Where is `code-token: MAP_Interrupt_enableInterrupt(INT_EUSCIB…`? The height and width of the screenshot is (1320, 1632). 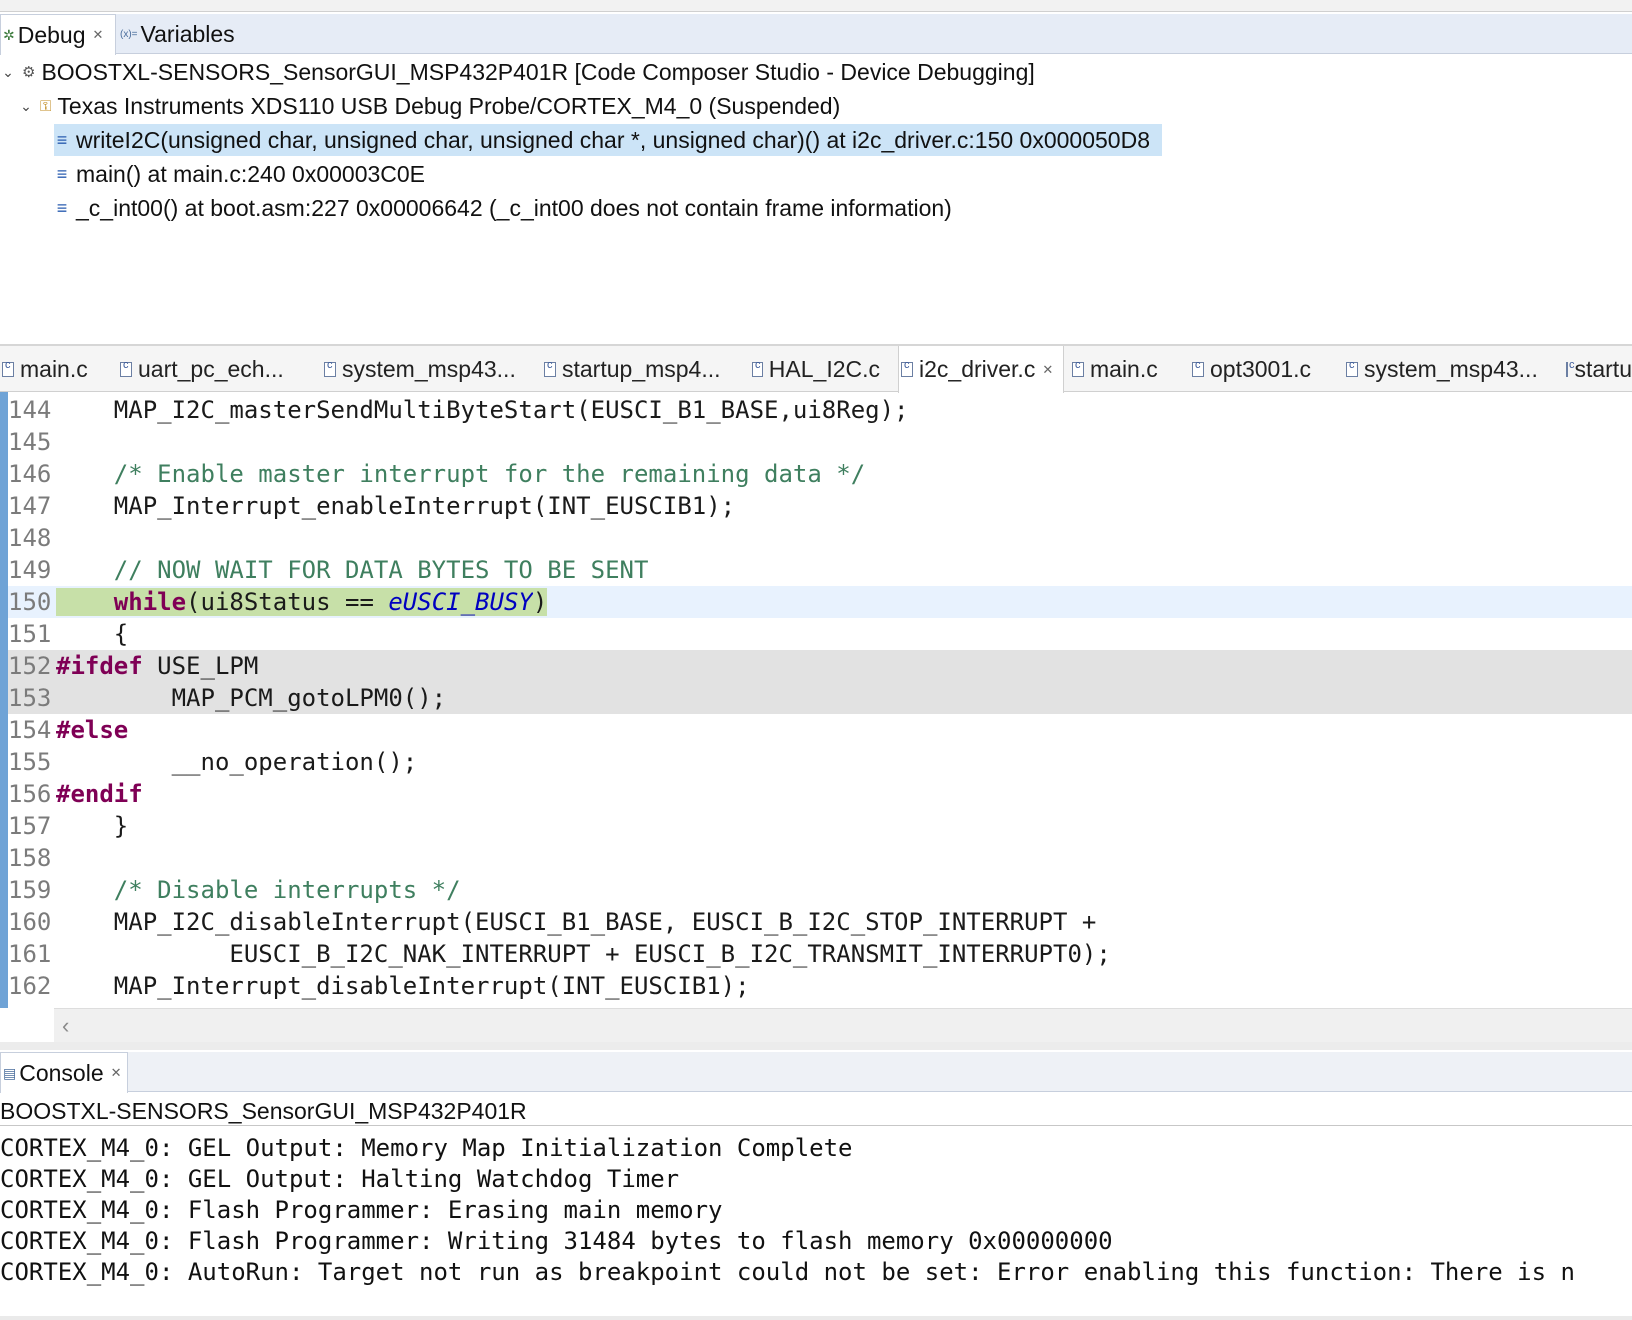 code-token: MAP_Interrupt_enableInterrupt(INT_EUSCIB… is located at coordinates (396, 506).